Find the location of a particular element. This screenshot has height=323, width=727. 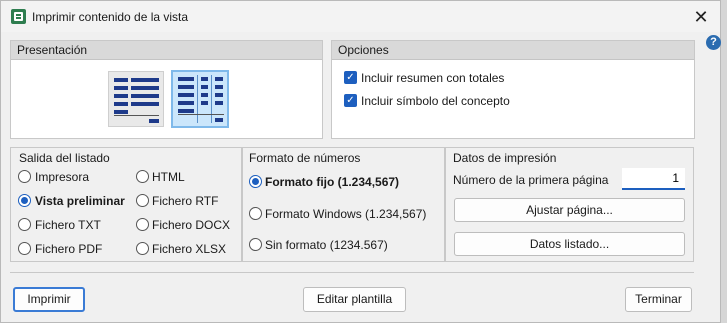

txt-label: Fichero TXT is located at coordinates (68, 225).